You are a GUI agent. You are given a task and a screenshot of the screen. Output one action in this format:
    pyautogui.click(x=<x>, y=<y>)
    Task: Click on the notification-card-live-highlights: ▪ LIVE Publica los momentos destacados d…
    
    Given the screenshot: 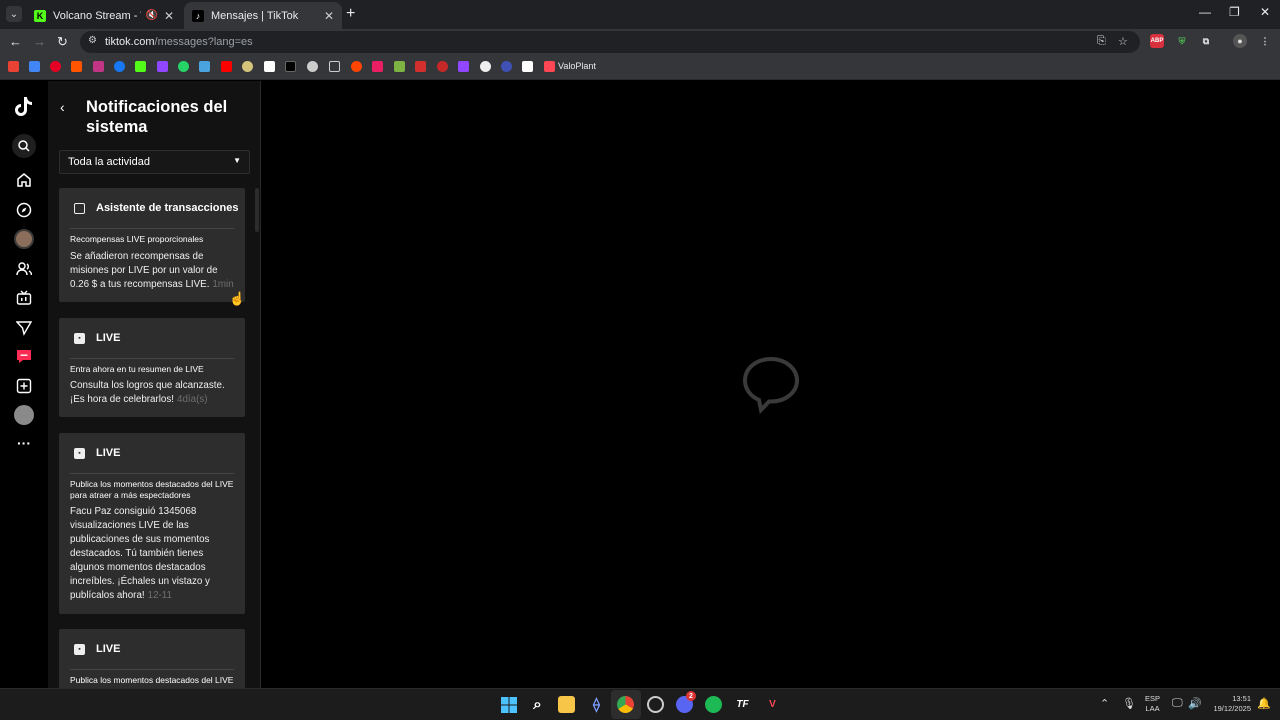 What is the action you would take?
    pyautogui.click(x=152, y=523)
    